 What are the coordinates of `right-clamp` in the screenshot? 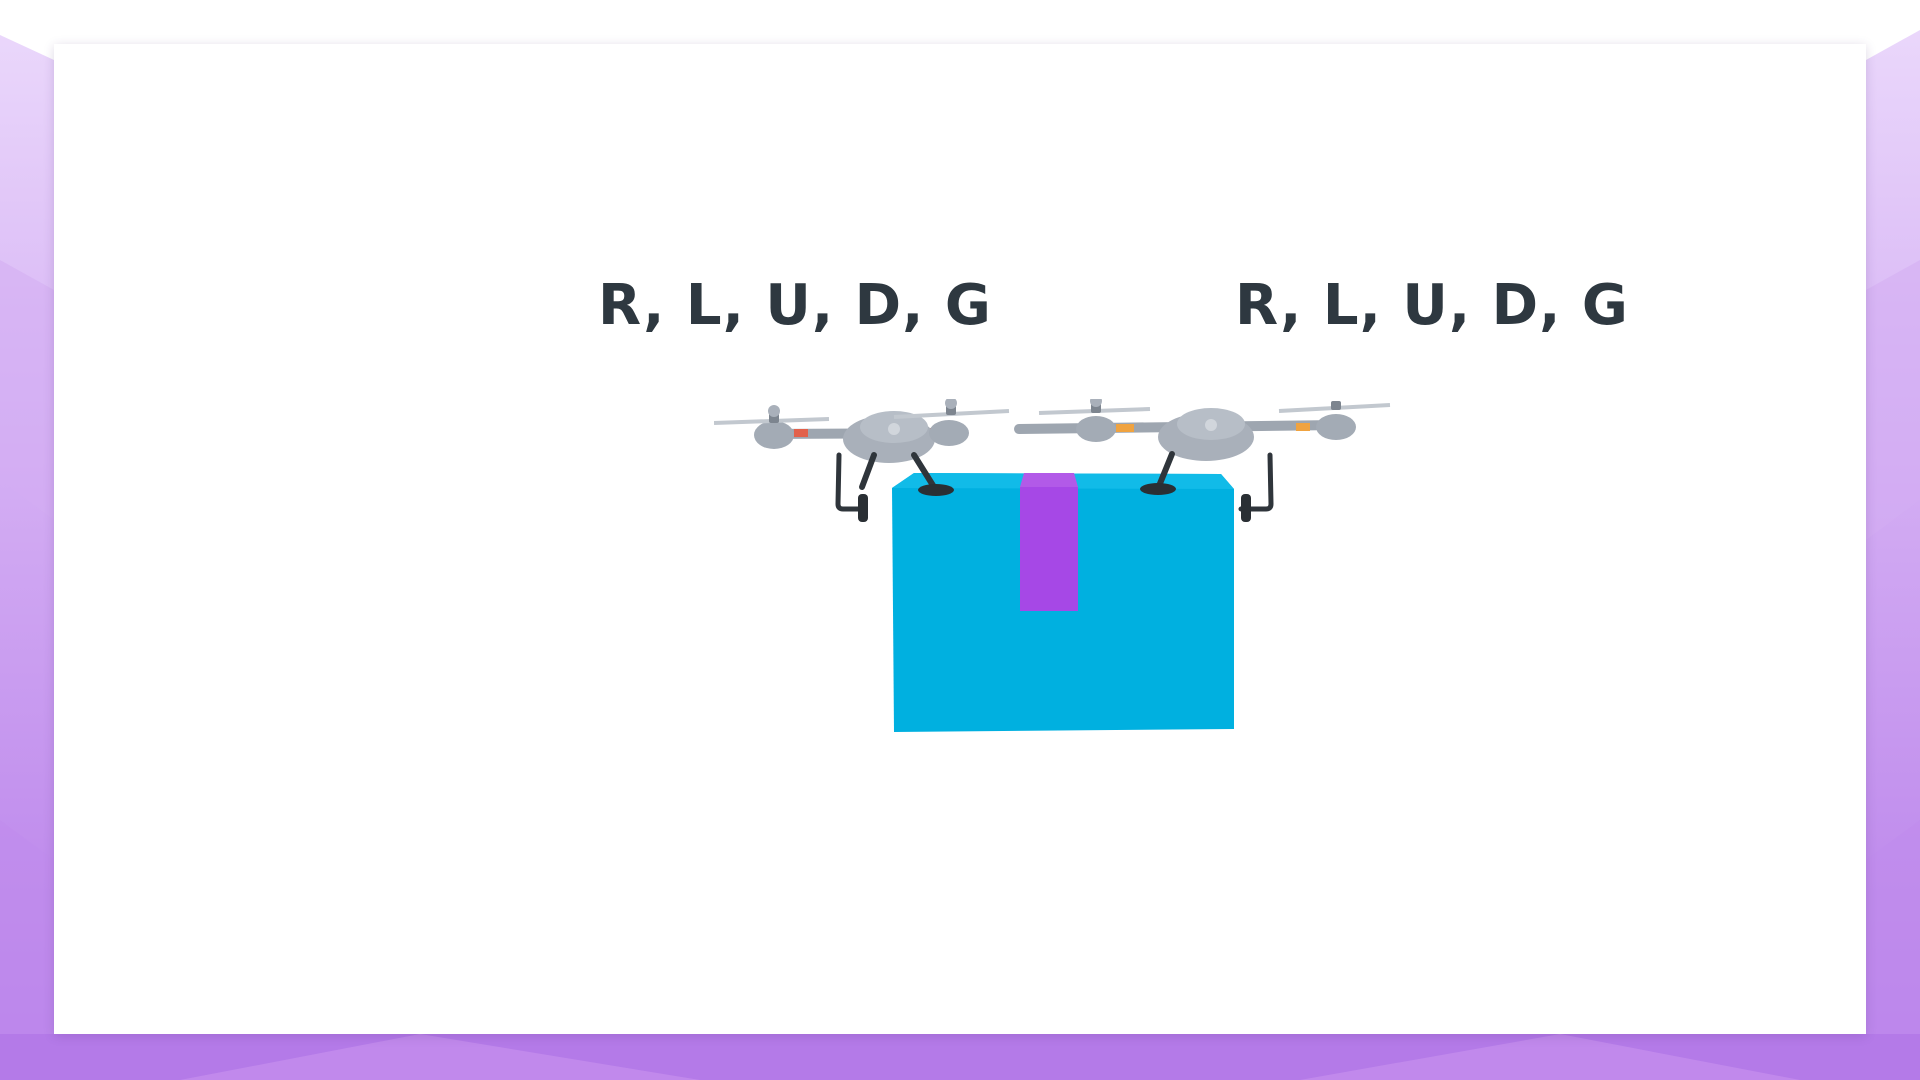 It's located at (1246, 508).